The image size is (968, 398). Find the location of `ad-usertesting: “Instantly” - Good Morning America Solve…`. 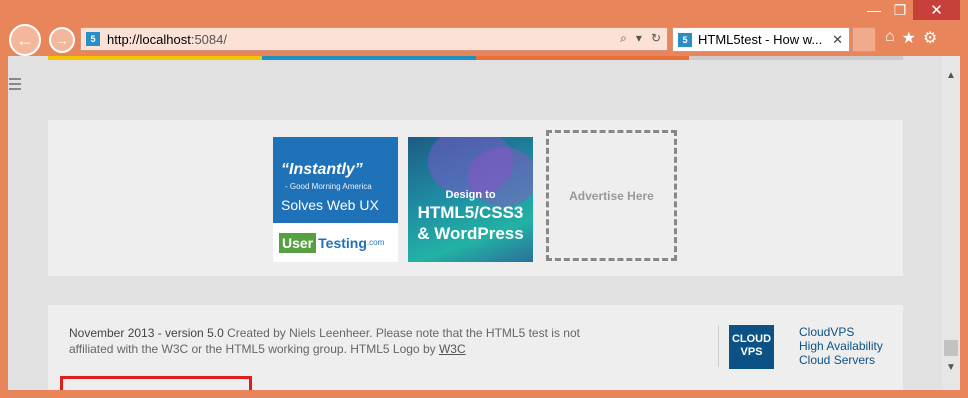

ad-usertesting: “Instantly” - Good Morning America Solve… is located at coordinates (335, 199).